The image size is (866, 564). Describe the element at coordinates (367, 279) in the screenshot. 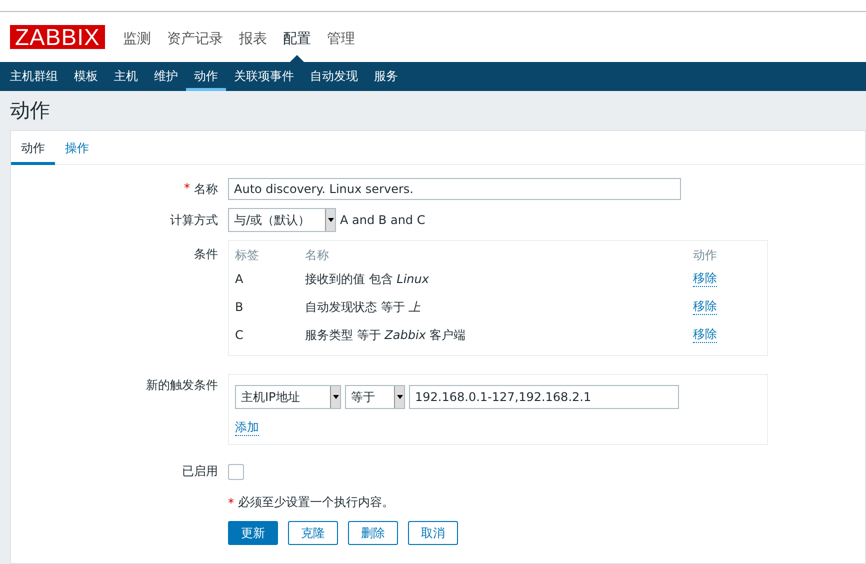

I see `table-cell-text: 接收到的值 包含 Linux` at that location.